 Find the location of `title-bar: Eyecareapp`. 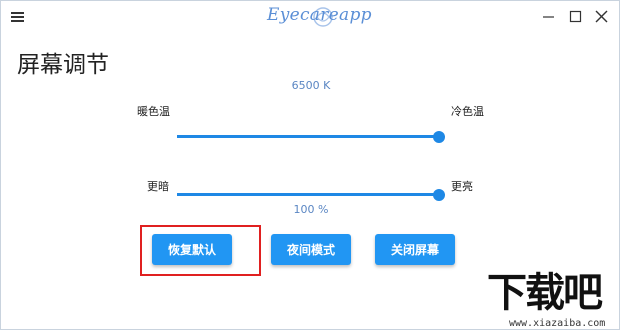

title-bar: Eyecareapp is located at coordinates (310, 17).